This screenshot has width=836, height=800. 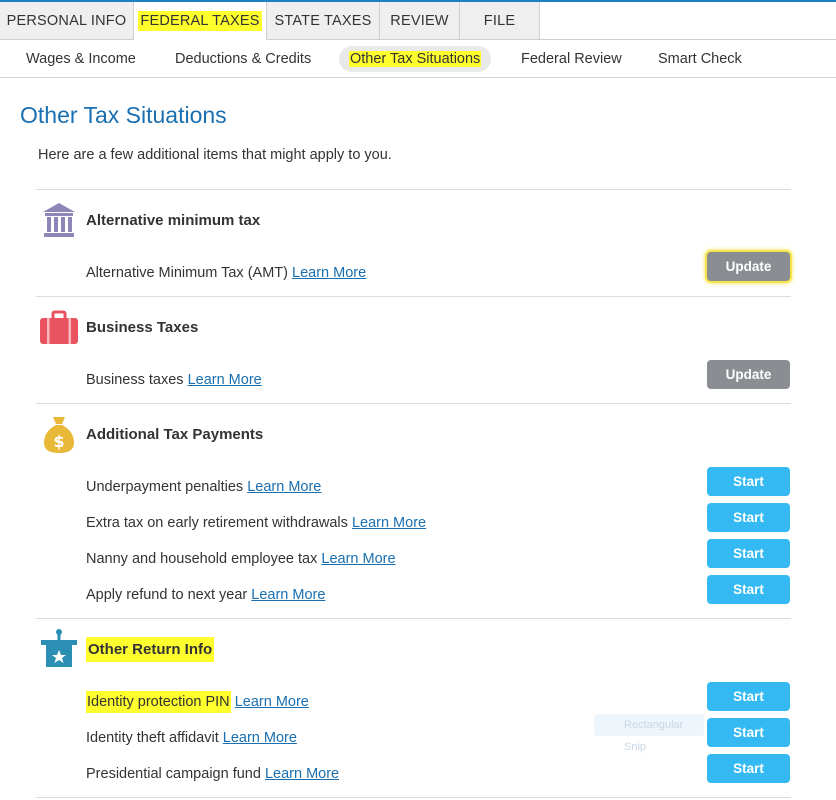 What do you see at coordinates (204, 487) in the screenshot?
I see `row-underpayment-penalties: Underpayment penalties Learn More` at bounding box center [204, 487].